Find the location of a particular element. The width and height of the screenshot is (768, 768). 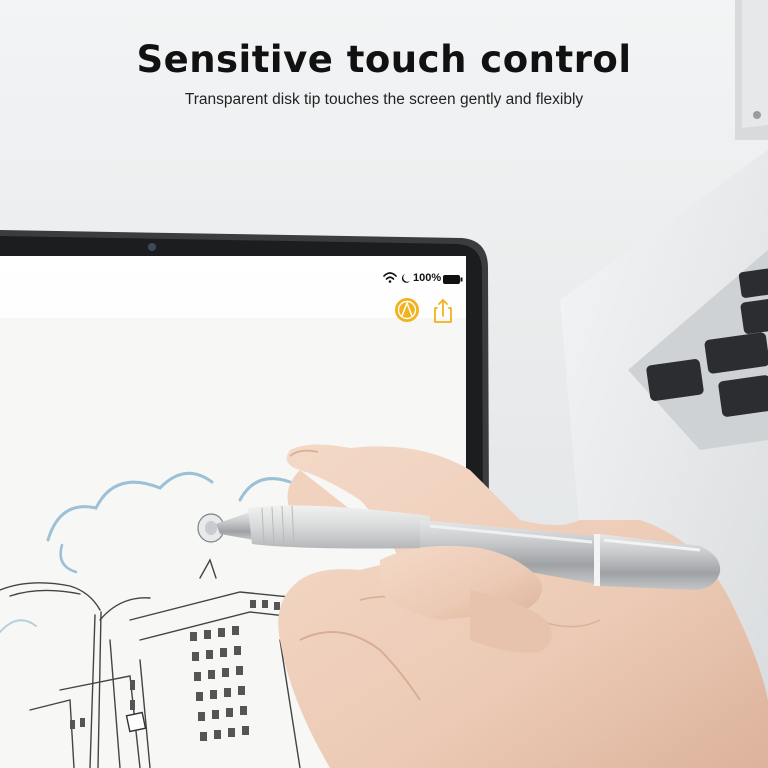

battery-icon is located at coordinates (453, 279).